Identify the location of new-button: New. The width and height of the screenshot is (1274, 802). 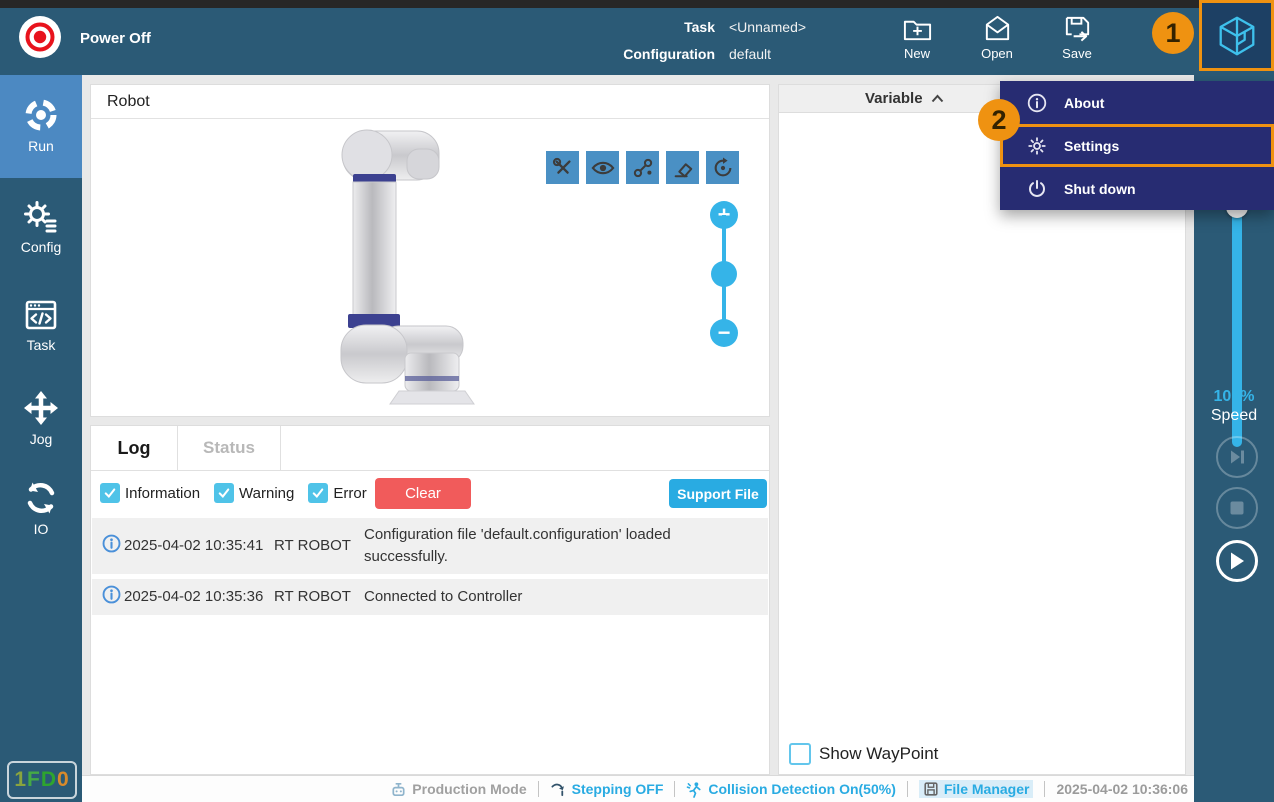
(917, 37).